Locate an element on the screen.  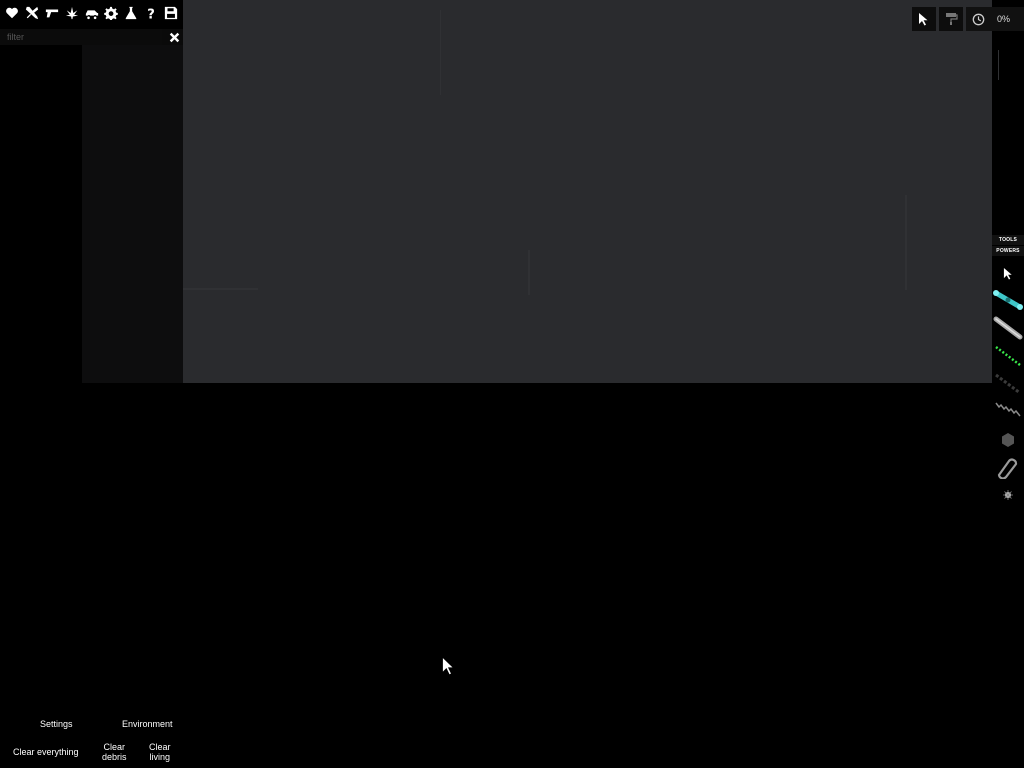
pistol-icon is located at coordinates (51, 13).